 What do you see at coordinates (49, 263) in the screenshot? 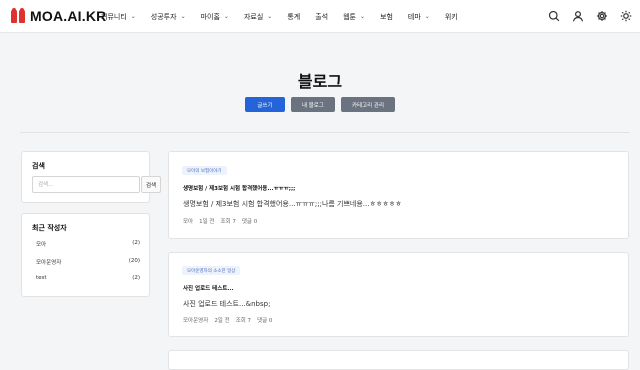
I see `writer-name: 모아운영자` at bounding box center [49, 263].